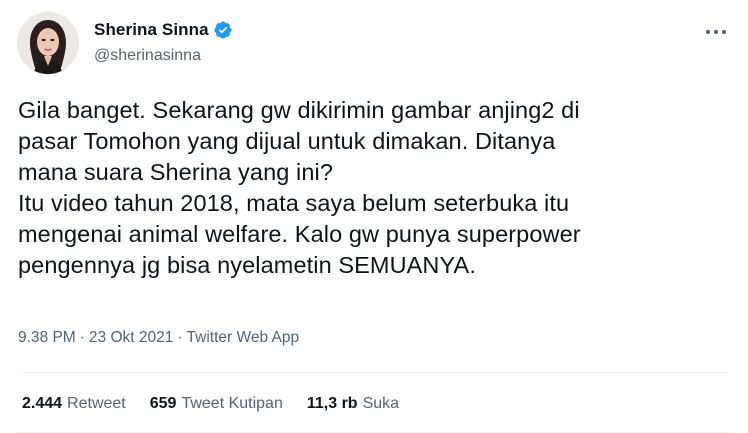 The height and width of the screenshot is (433, 748). I want to click on more-options-button, so click(716, 32).